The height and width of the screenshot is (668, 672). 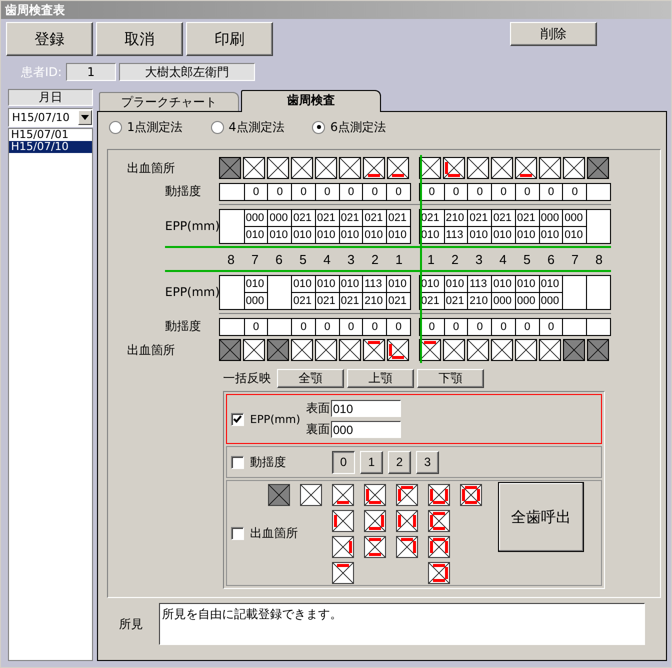 I want to click on toolbar-button: 登録, so click(x=49, y=39).